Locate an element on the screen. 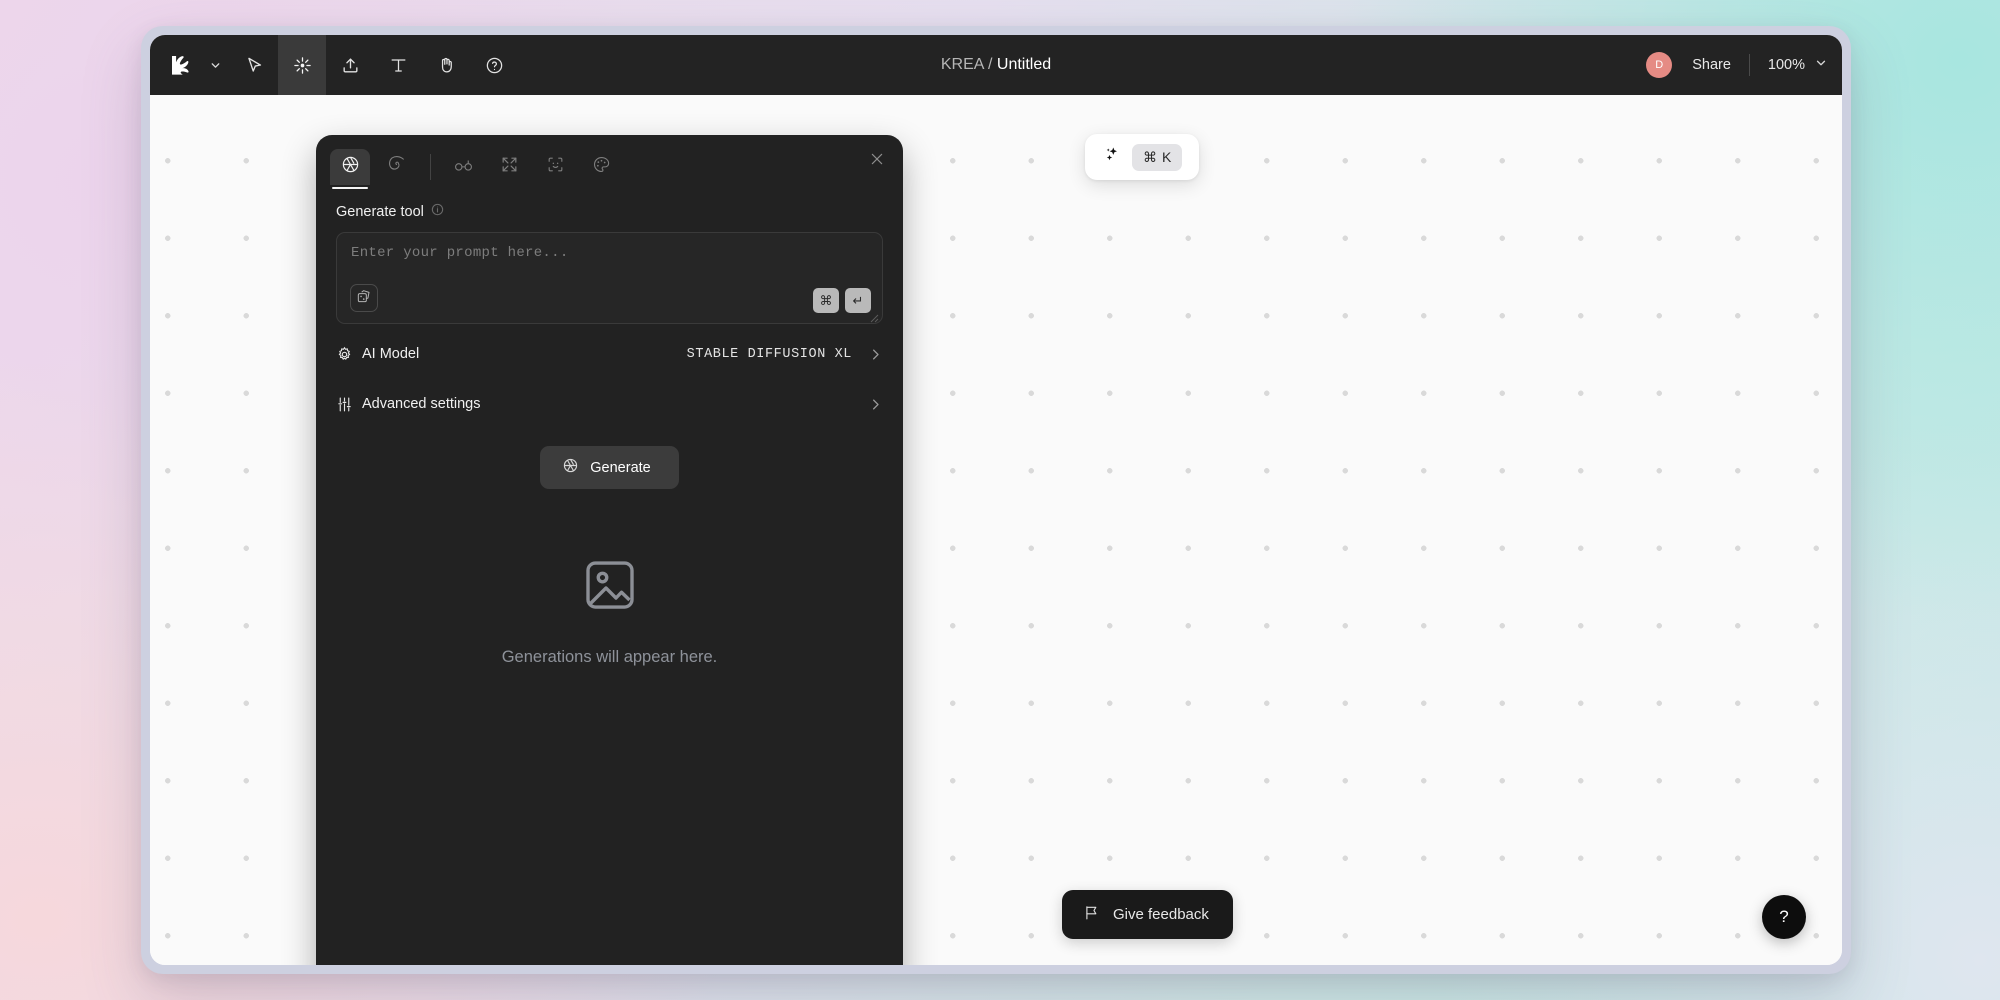  glasses-icon is located at coordinates (463, 167).